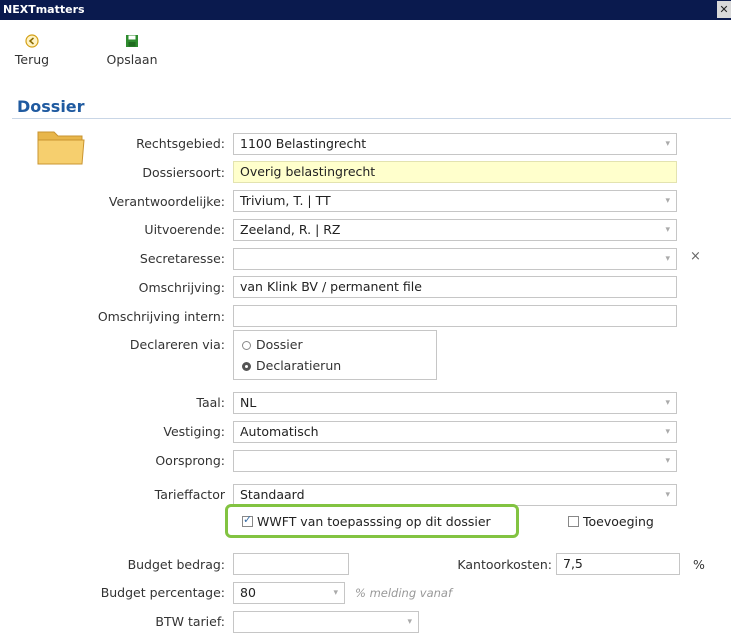  Describe the element at coordinates (279, 344) in the screenshot. I see `radio-dossier-label: Dossier` at that location.